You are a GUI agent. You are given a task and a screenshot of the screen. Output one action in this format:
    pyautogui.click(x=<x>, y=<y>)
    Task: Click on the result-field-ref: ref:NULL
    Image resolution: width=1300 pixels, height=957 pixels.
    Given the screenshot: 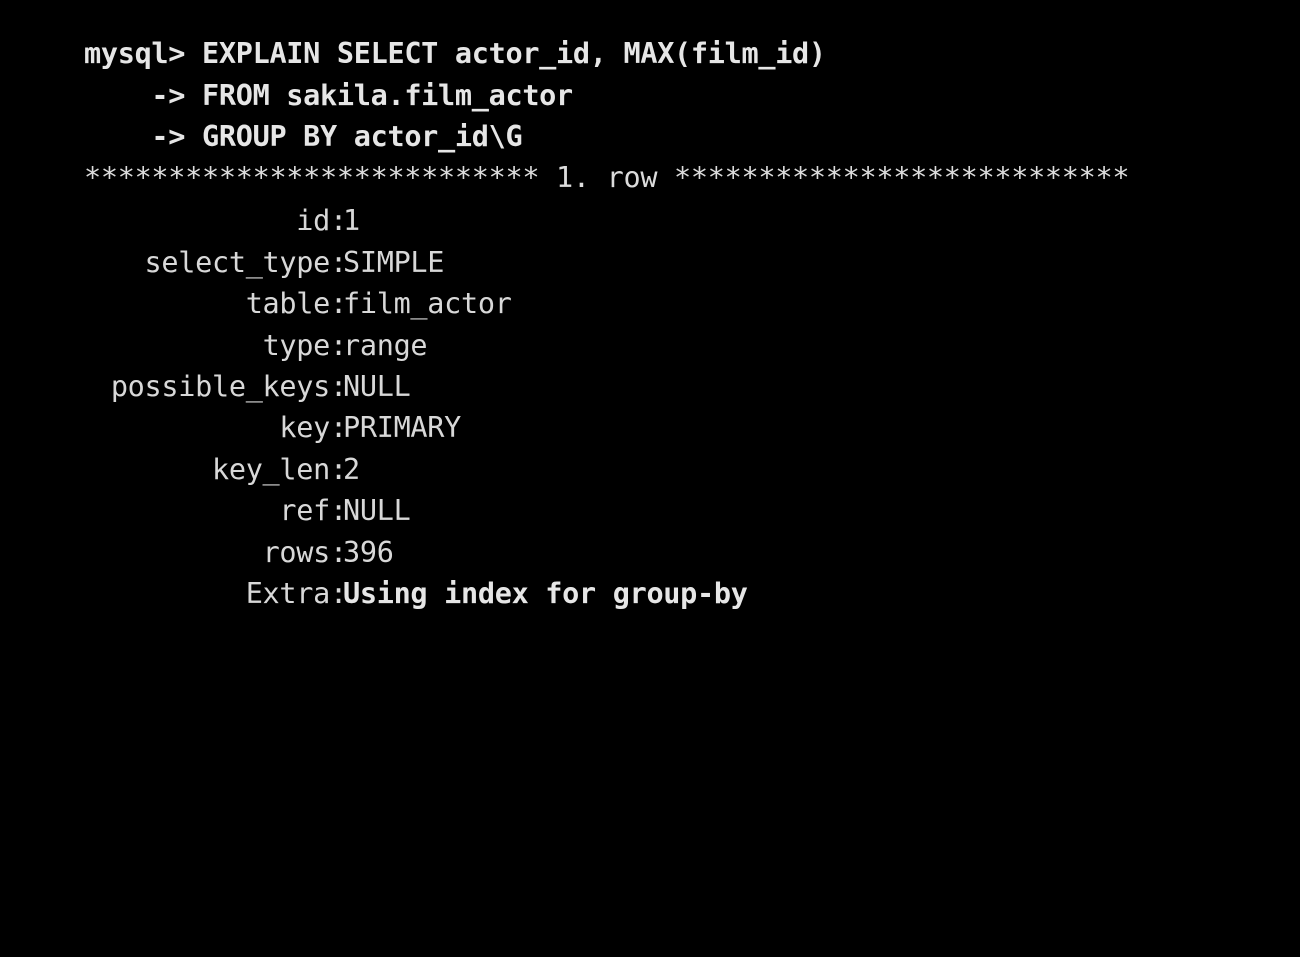 What is the action you would take?
    pyautogui.click(x=247, y=511)
    